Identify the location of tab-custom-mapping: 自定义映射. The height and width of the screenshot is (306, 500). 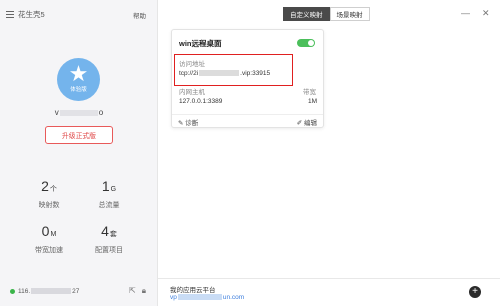
(306, 14).